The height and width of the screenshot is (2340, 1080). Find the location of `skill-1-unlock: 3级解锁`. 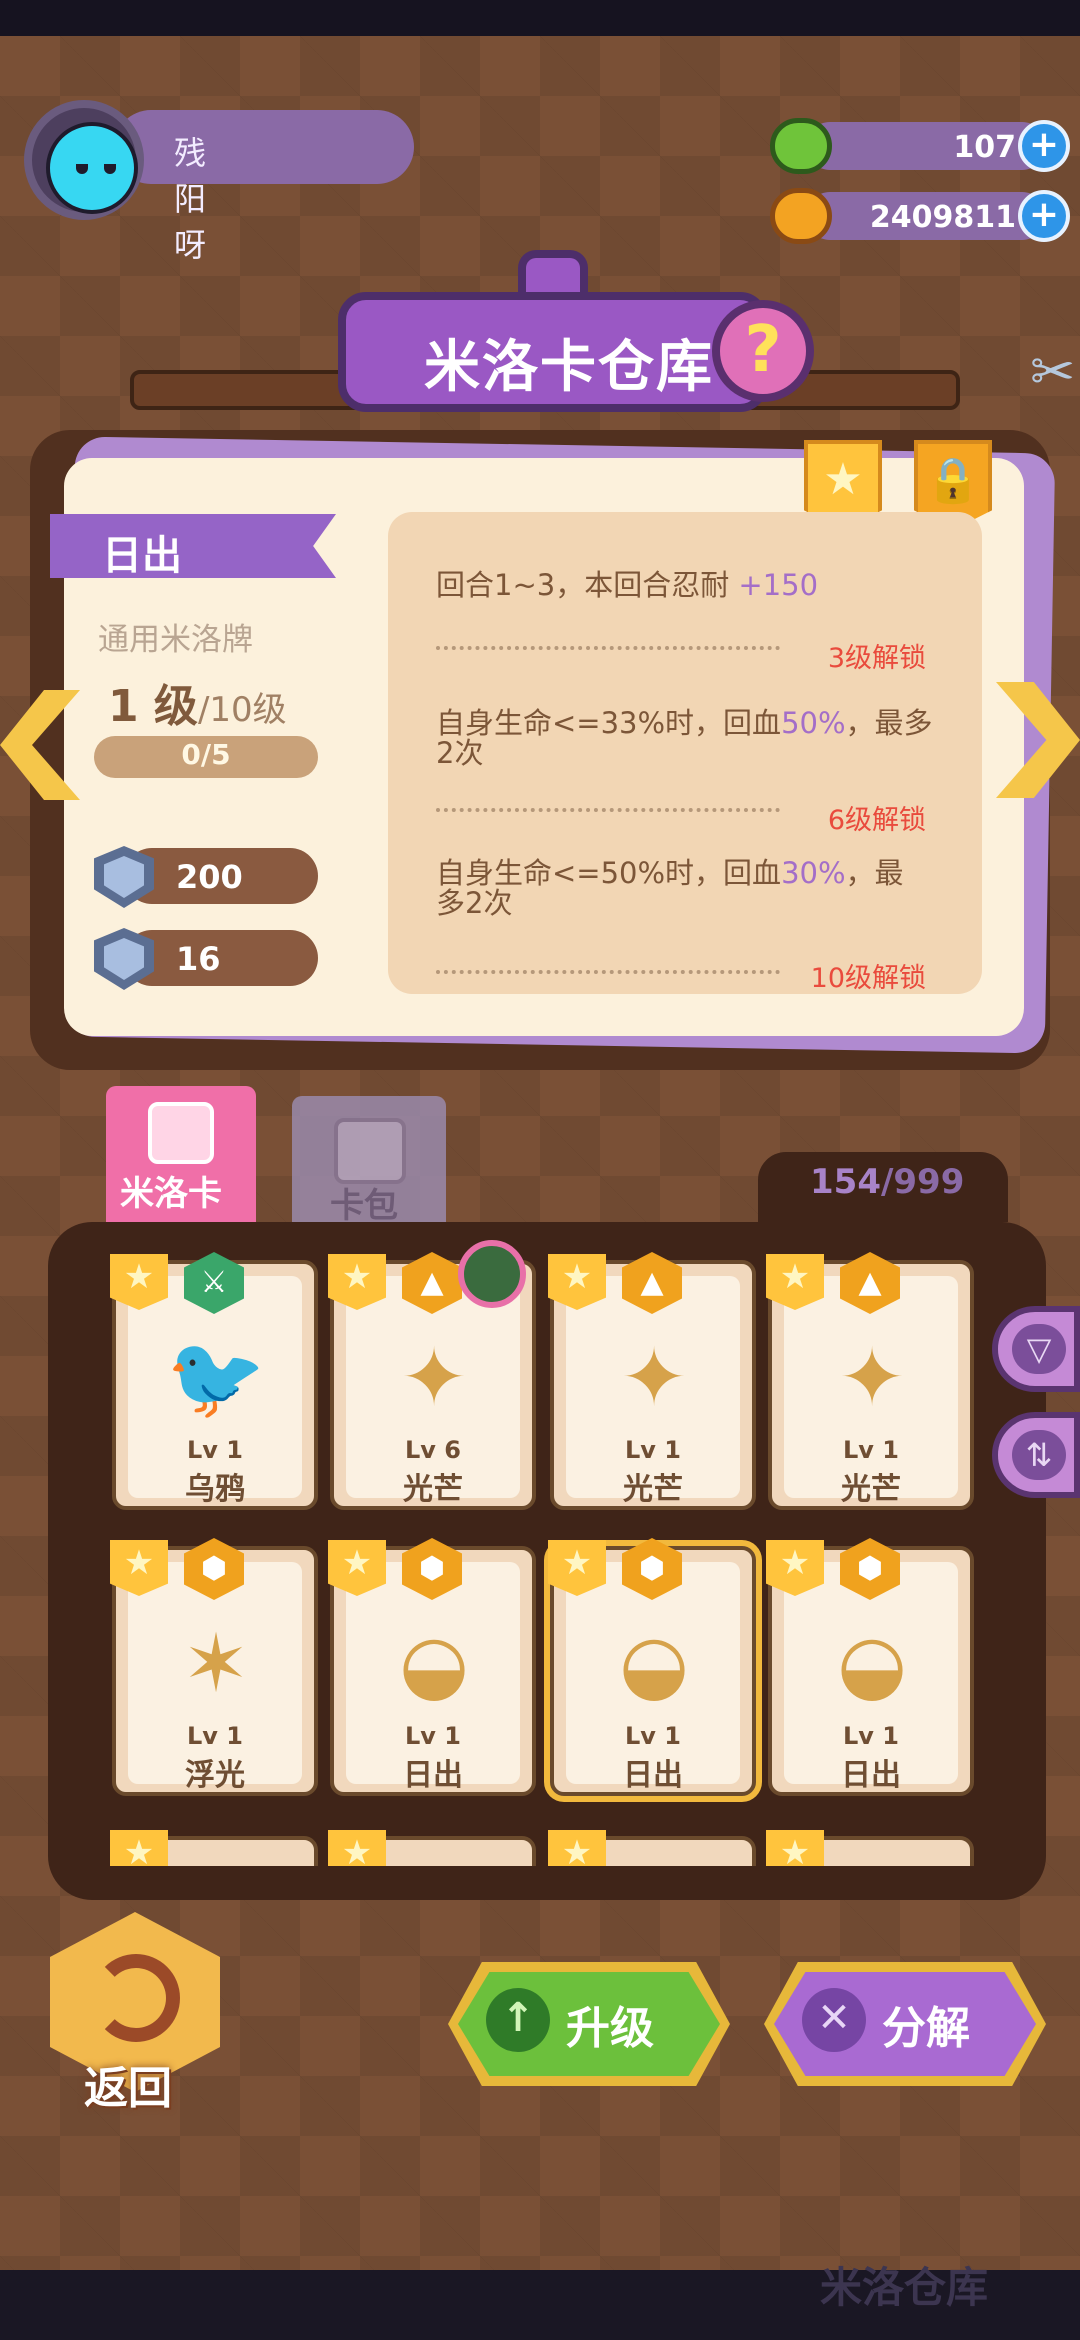

skill-1-unlock: 3级解锁 is located at coordinates (876, 658).